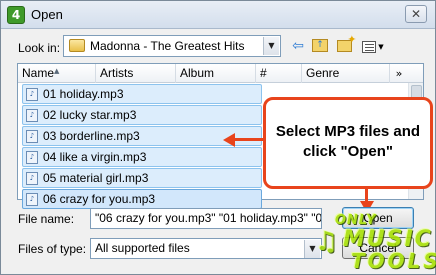 The width and height of the screenshot is (436, 275). Describe the element at coordinates (279, 73) in the screenshot. I see `column-track: #` at that location.